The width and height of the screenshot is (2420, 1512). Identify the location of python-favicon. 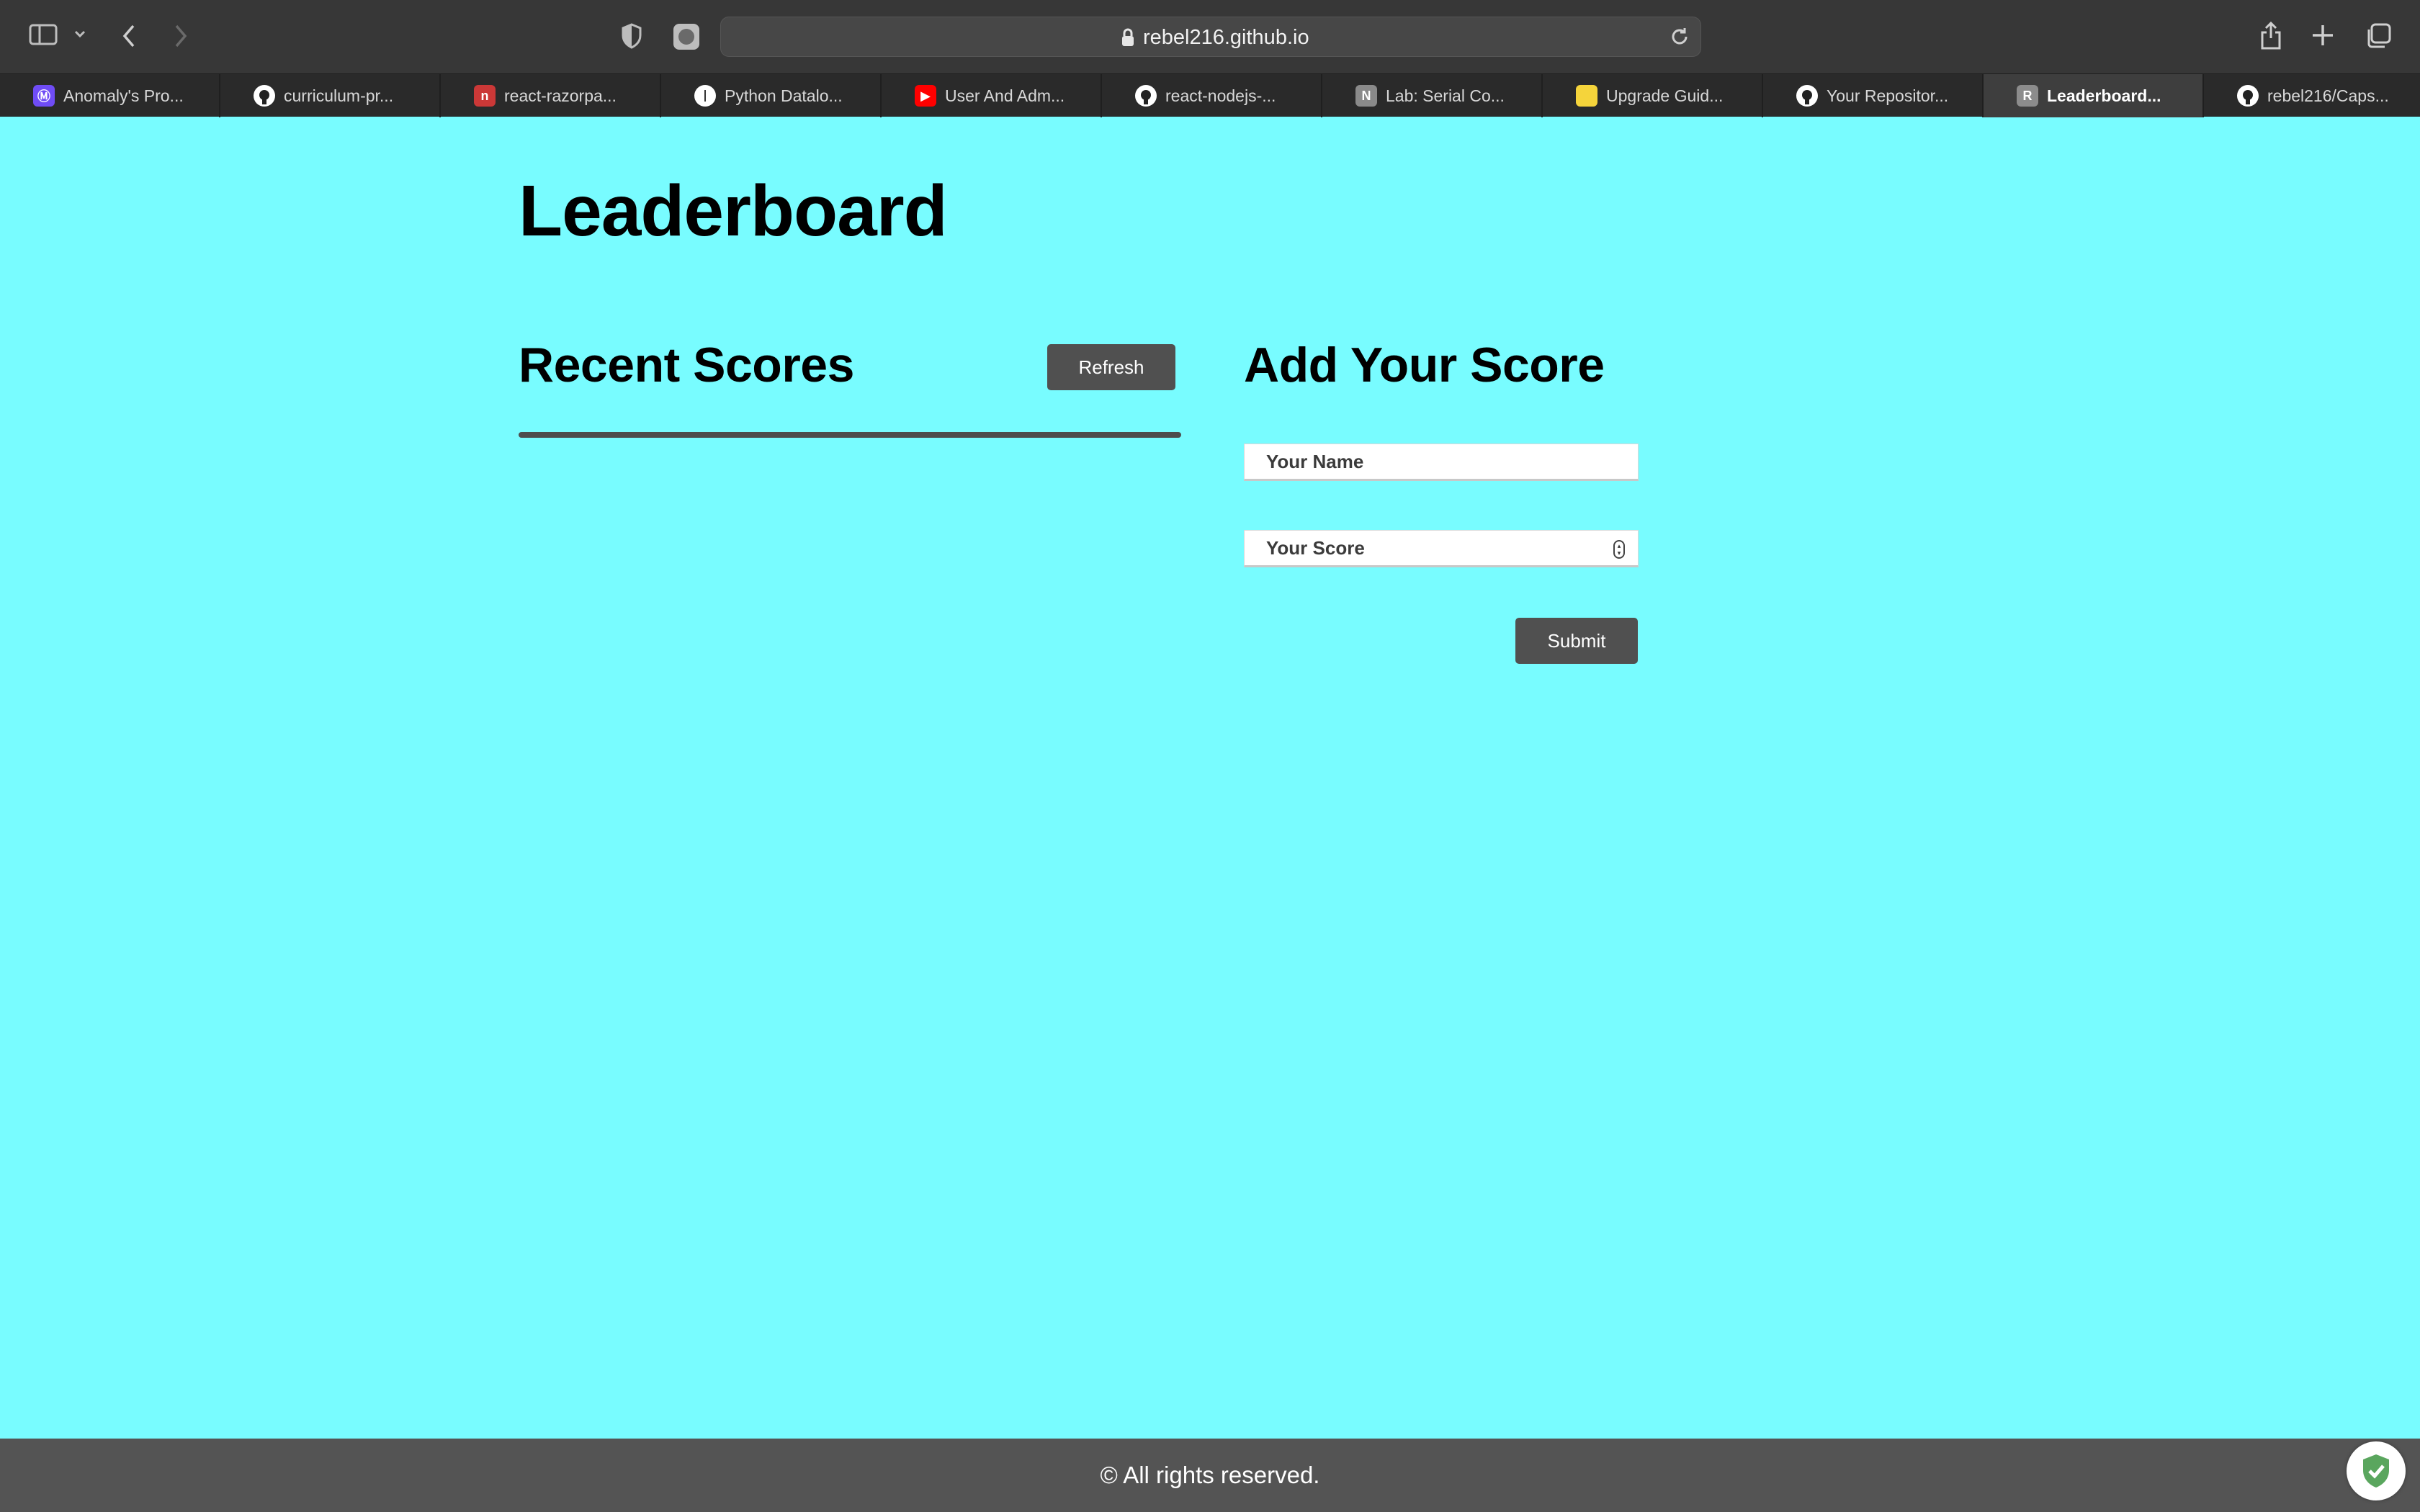
(705, 96).